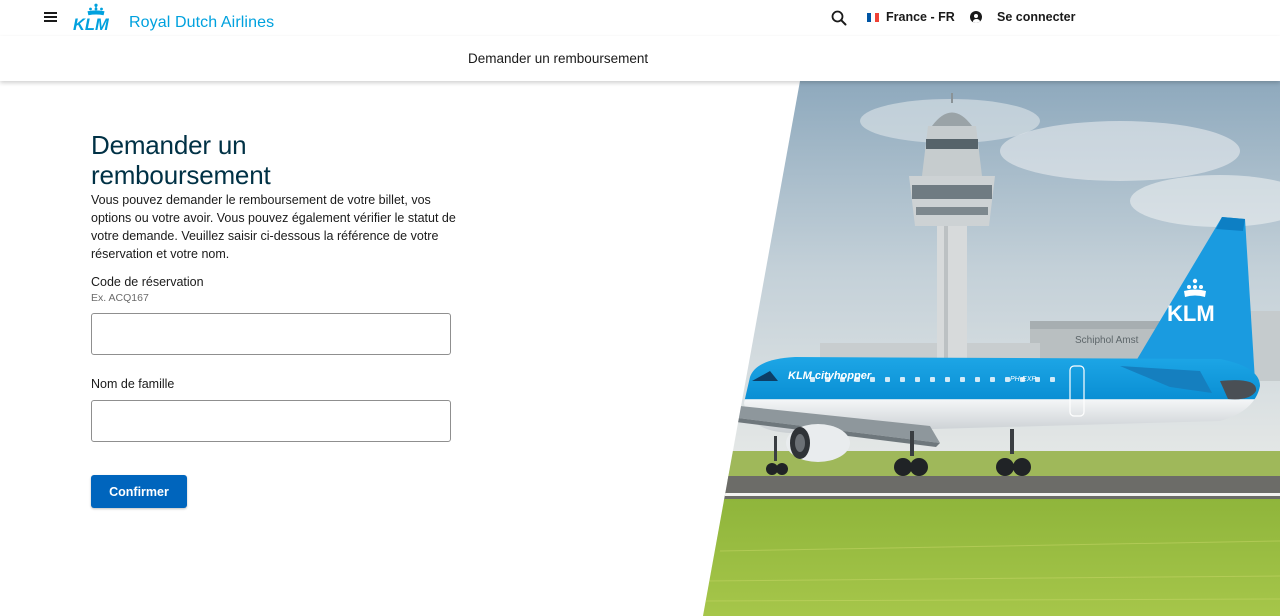  What do you see at coordinates (558, 58) in the screenshot?
I see `subnav-title: Demander un remboursement` at bounding box center [558, 58].